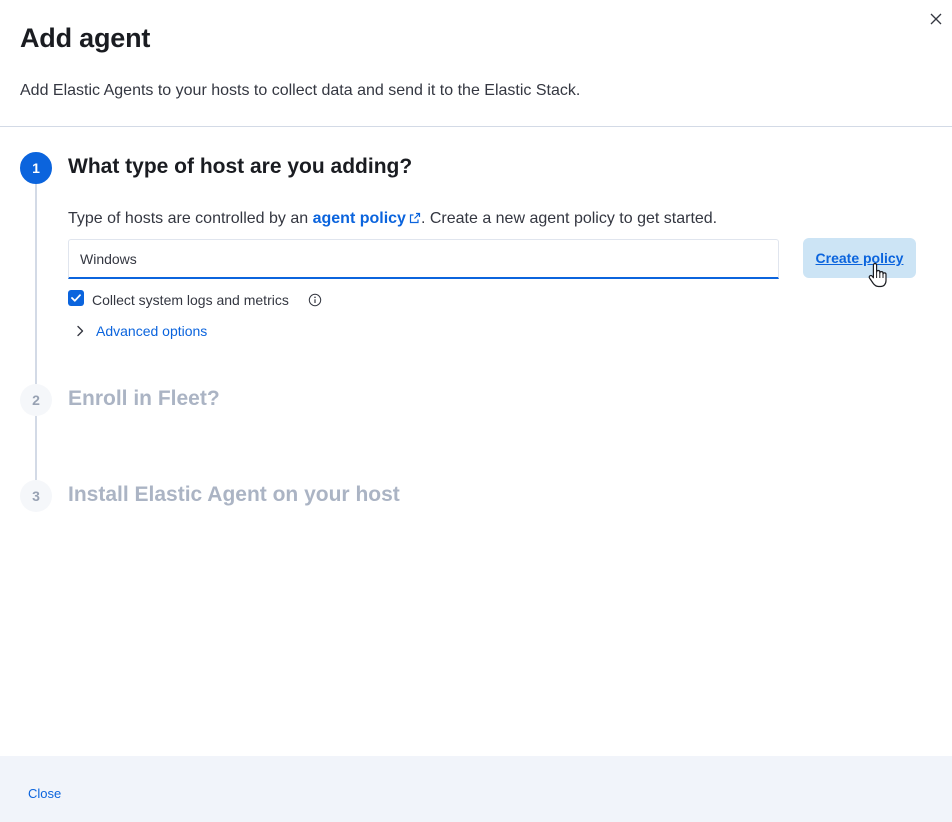 The width and height of the screenshot is (952, 822). Describe the element at coordinates (36, 496) in the screenshot. I see `step-number-3: 3` at that location.